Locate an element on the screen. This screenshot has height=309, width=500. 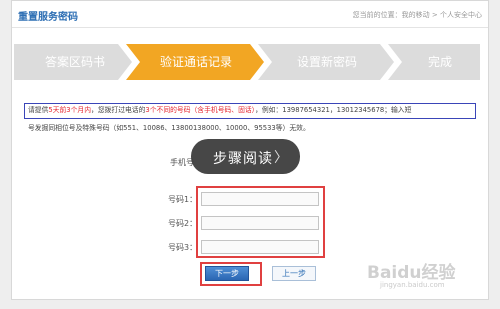
number-1-input is located at coordinates (260, 199).